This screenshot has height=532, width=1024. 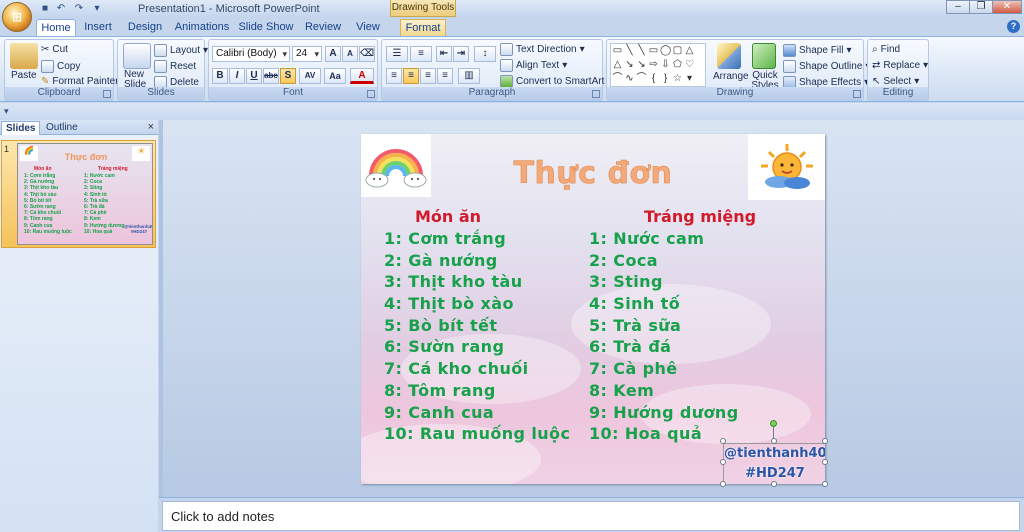 I want to click on paste-icon, so click(x=24, y=56).